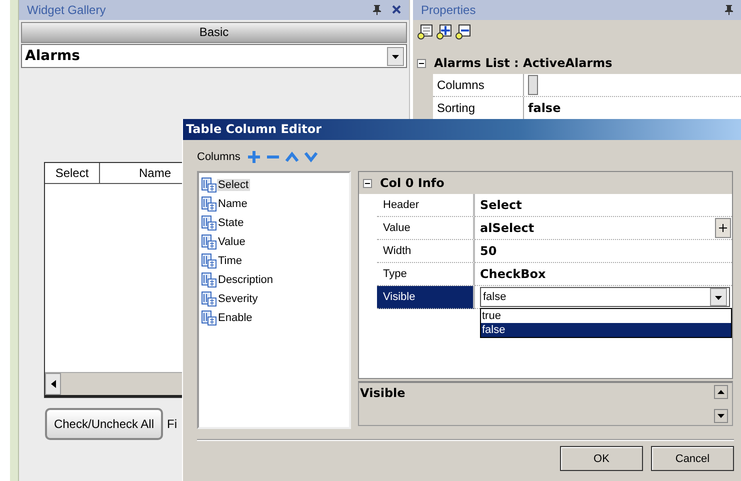  Describe the element at coordinates (426, 297) in the screenshot. I see `property-name: Visible` at that location.